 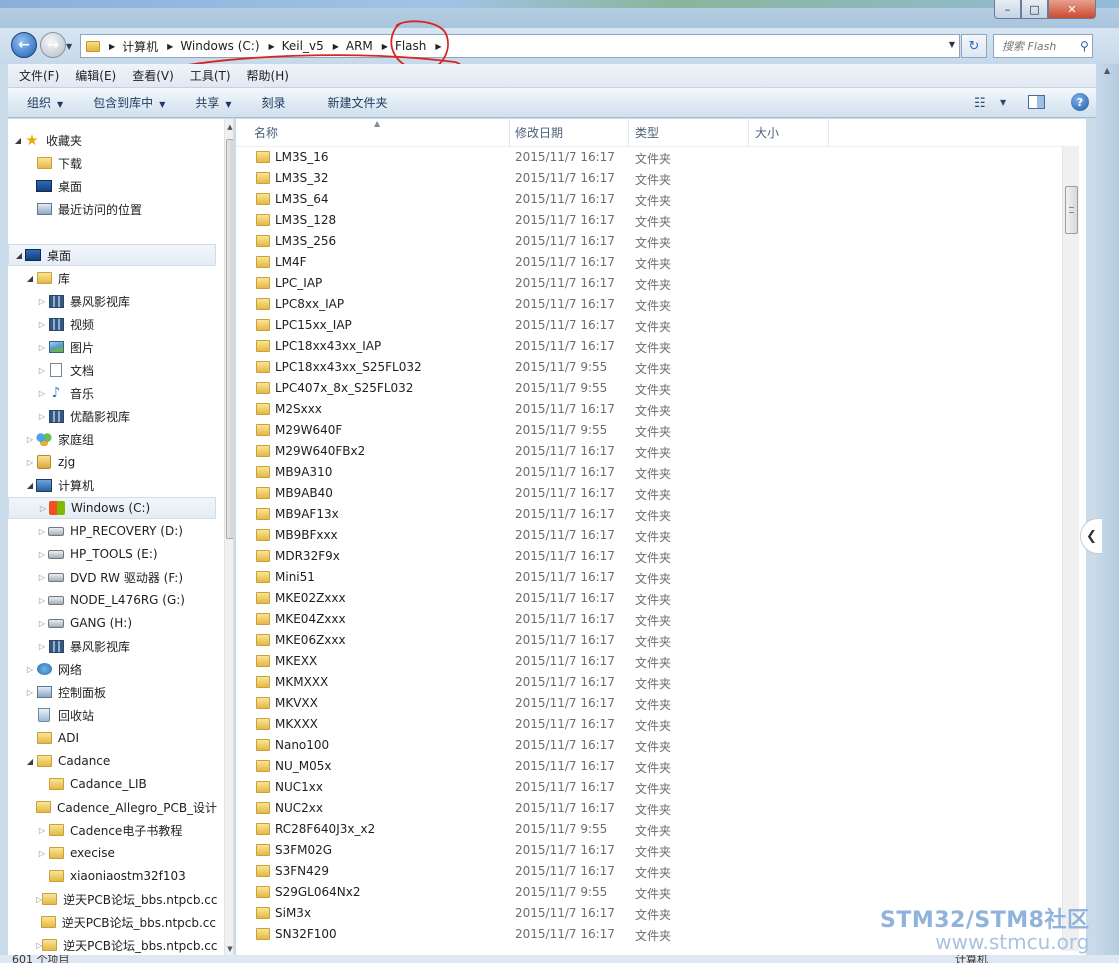 What do you see at coordinates (112, 324) in the screenshot?
I see `nav-item: ▷ 视频` at bounding box center [112, 324].